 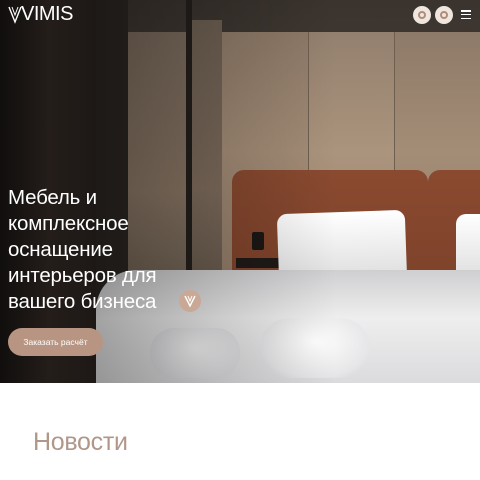 I want to click on headline-line: вашего бизнеса, so click(x=82, y=301).